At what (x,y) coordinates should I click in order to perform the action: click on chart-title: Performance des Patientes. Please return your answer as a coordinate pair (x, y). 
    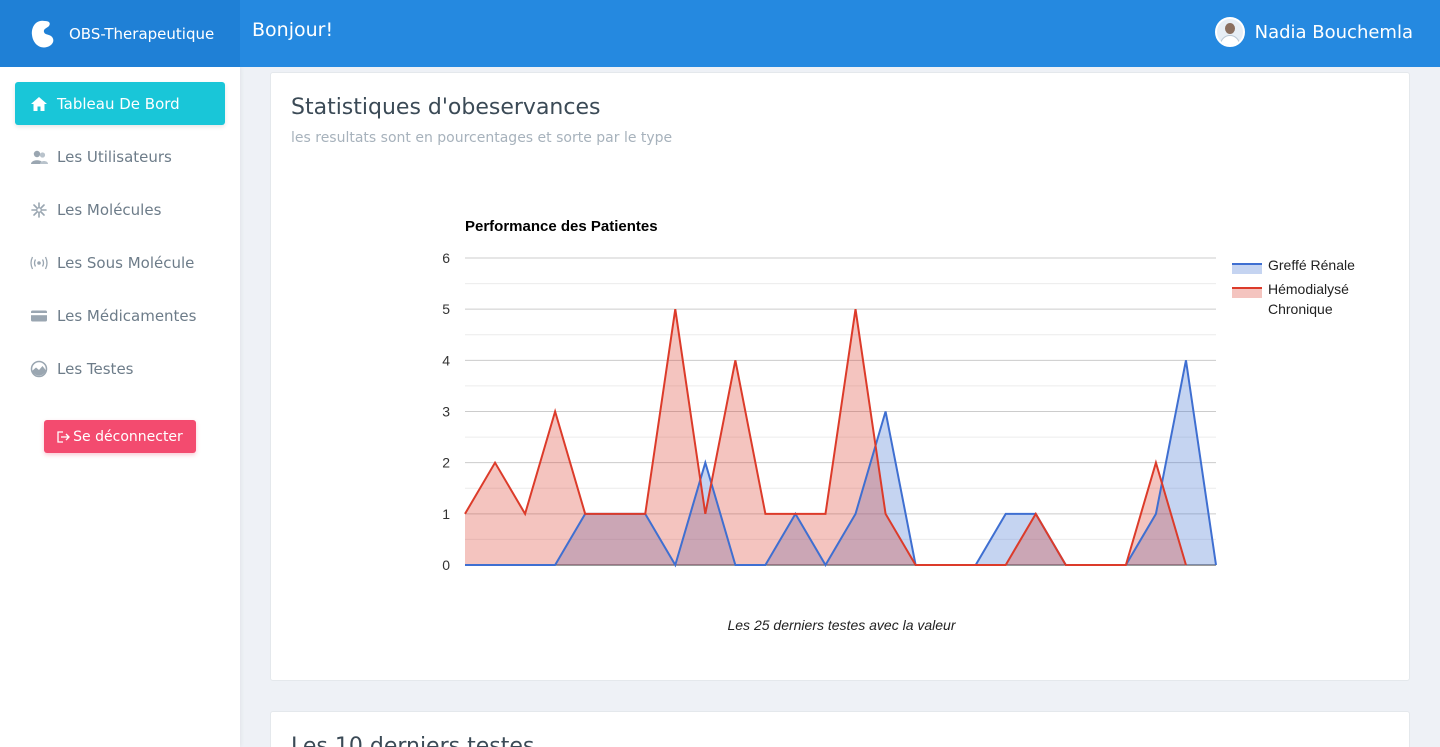
    Looking at the image, I should click on (561, 226).